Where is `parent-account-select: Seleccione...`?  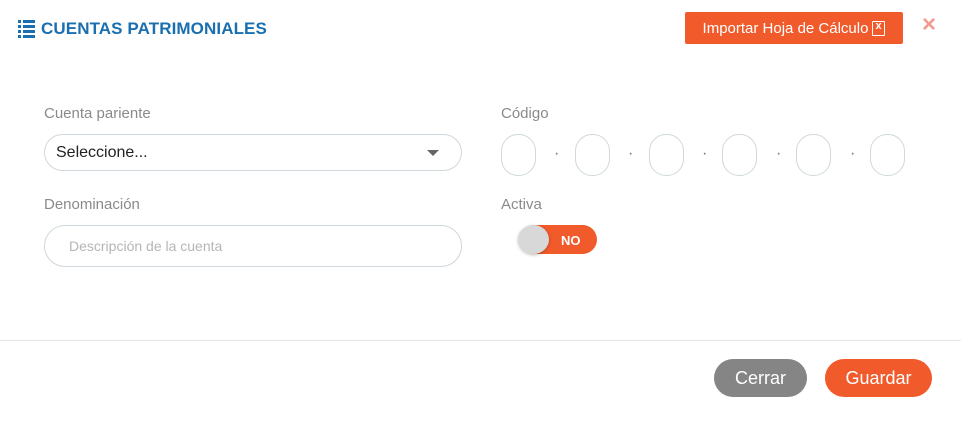 parent-account-select: Seleccione... is located at coordinates (253, 152).